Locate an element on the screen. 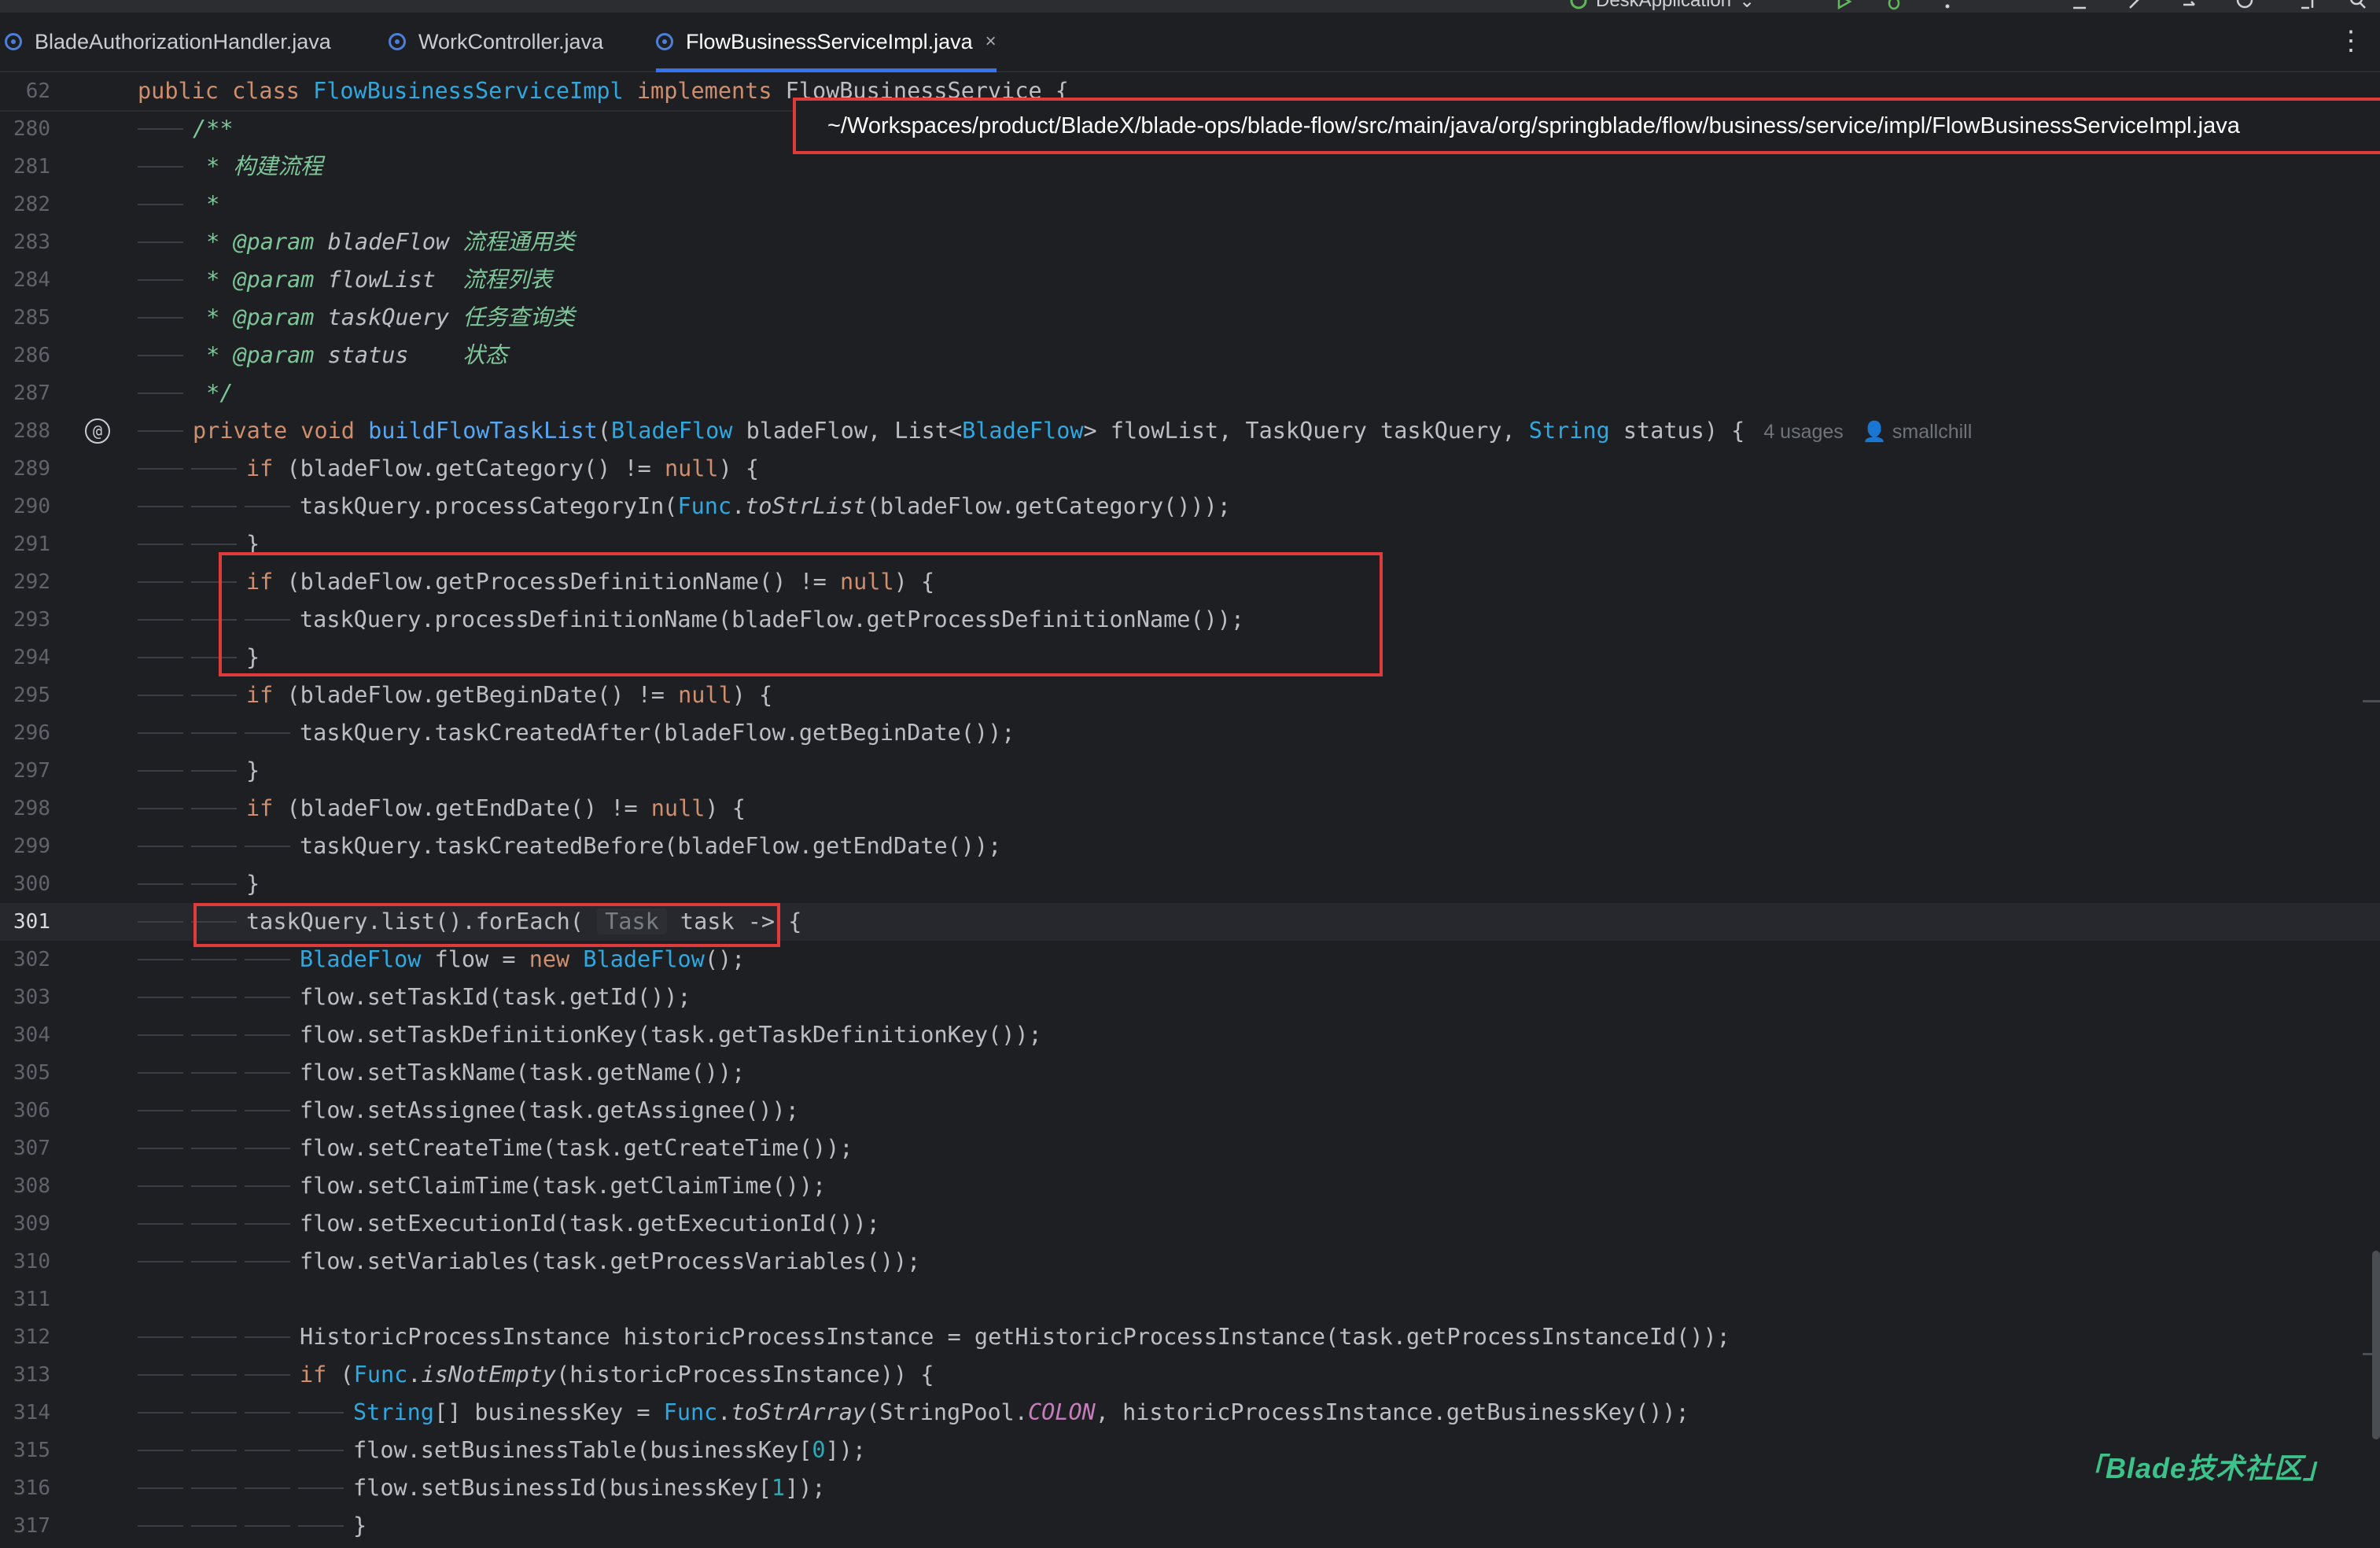  vertical-scrollbar is located at coordinates (2376, 1345).